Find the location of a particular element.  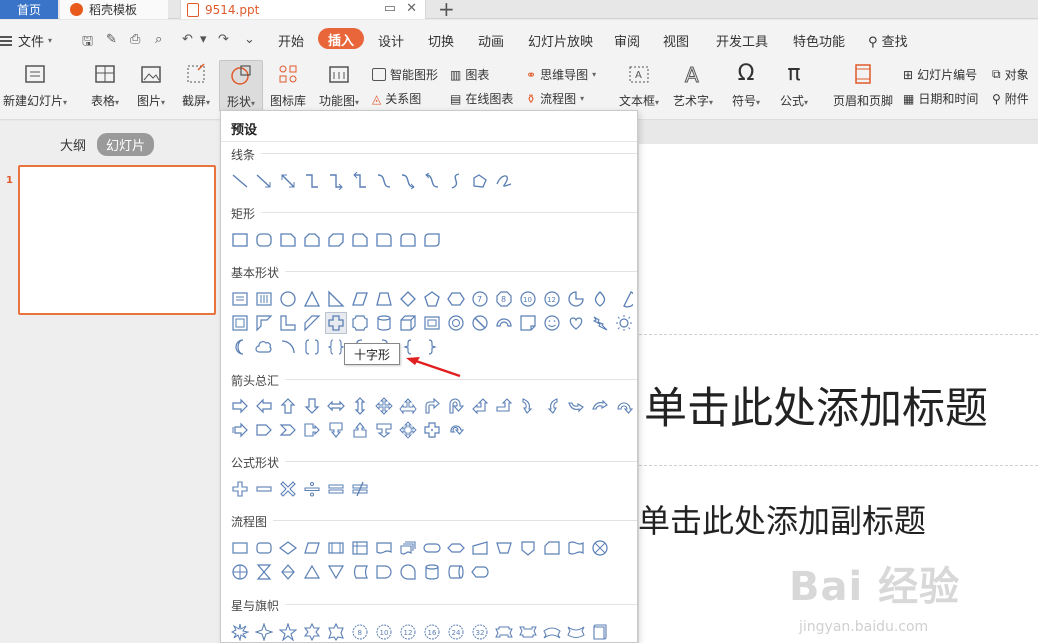

slide-number-button: ⊞ 幻灯片编号 is located at coordinates (940, 74).